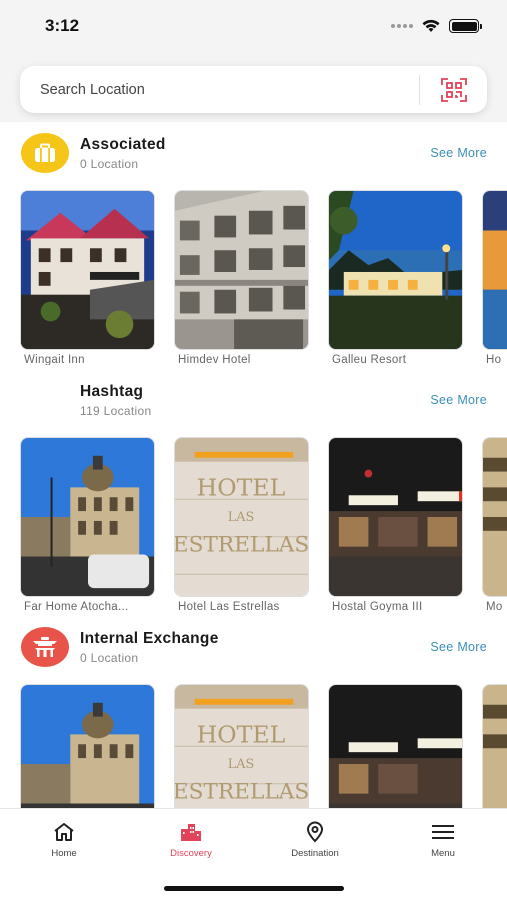 The height and width of the screenshot is (900, 507). What do you see at coordinates (253, 649) in the screenshot?
I see `section-header: Internal Exchange 0 Location See More` at bounding box center [253, 649].